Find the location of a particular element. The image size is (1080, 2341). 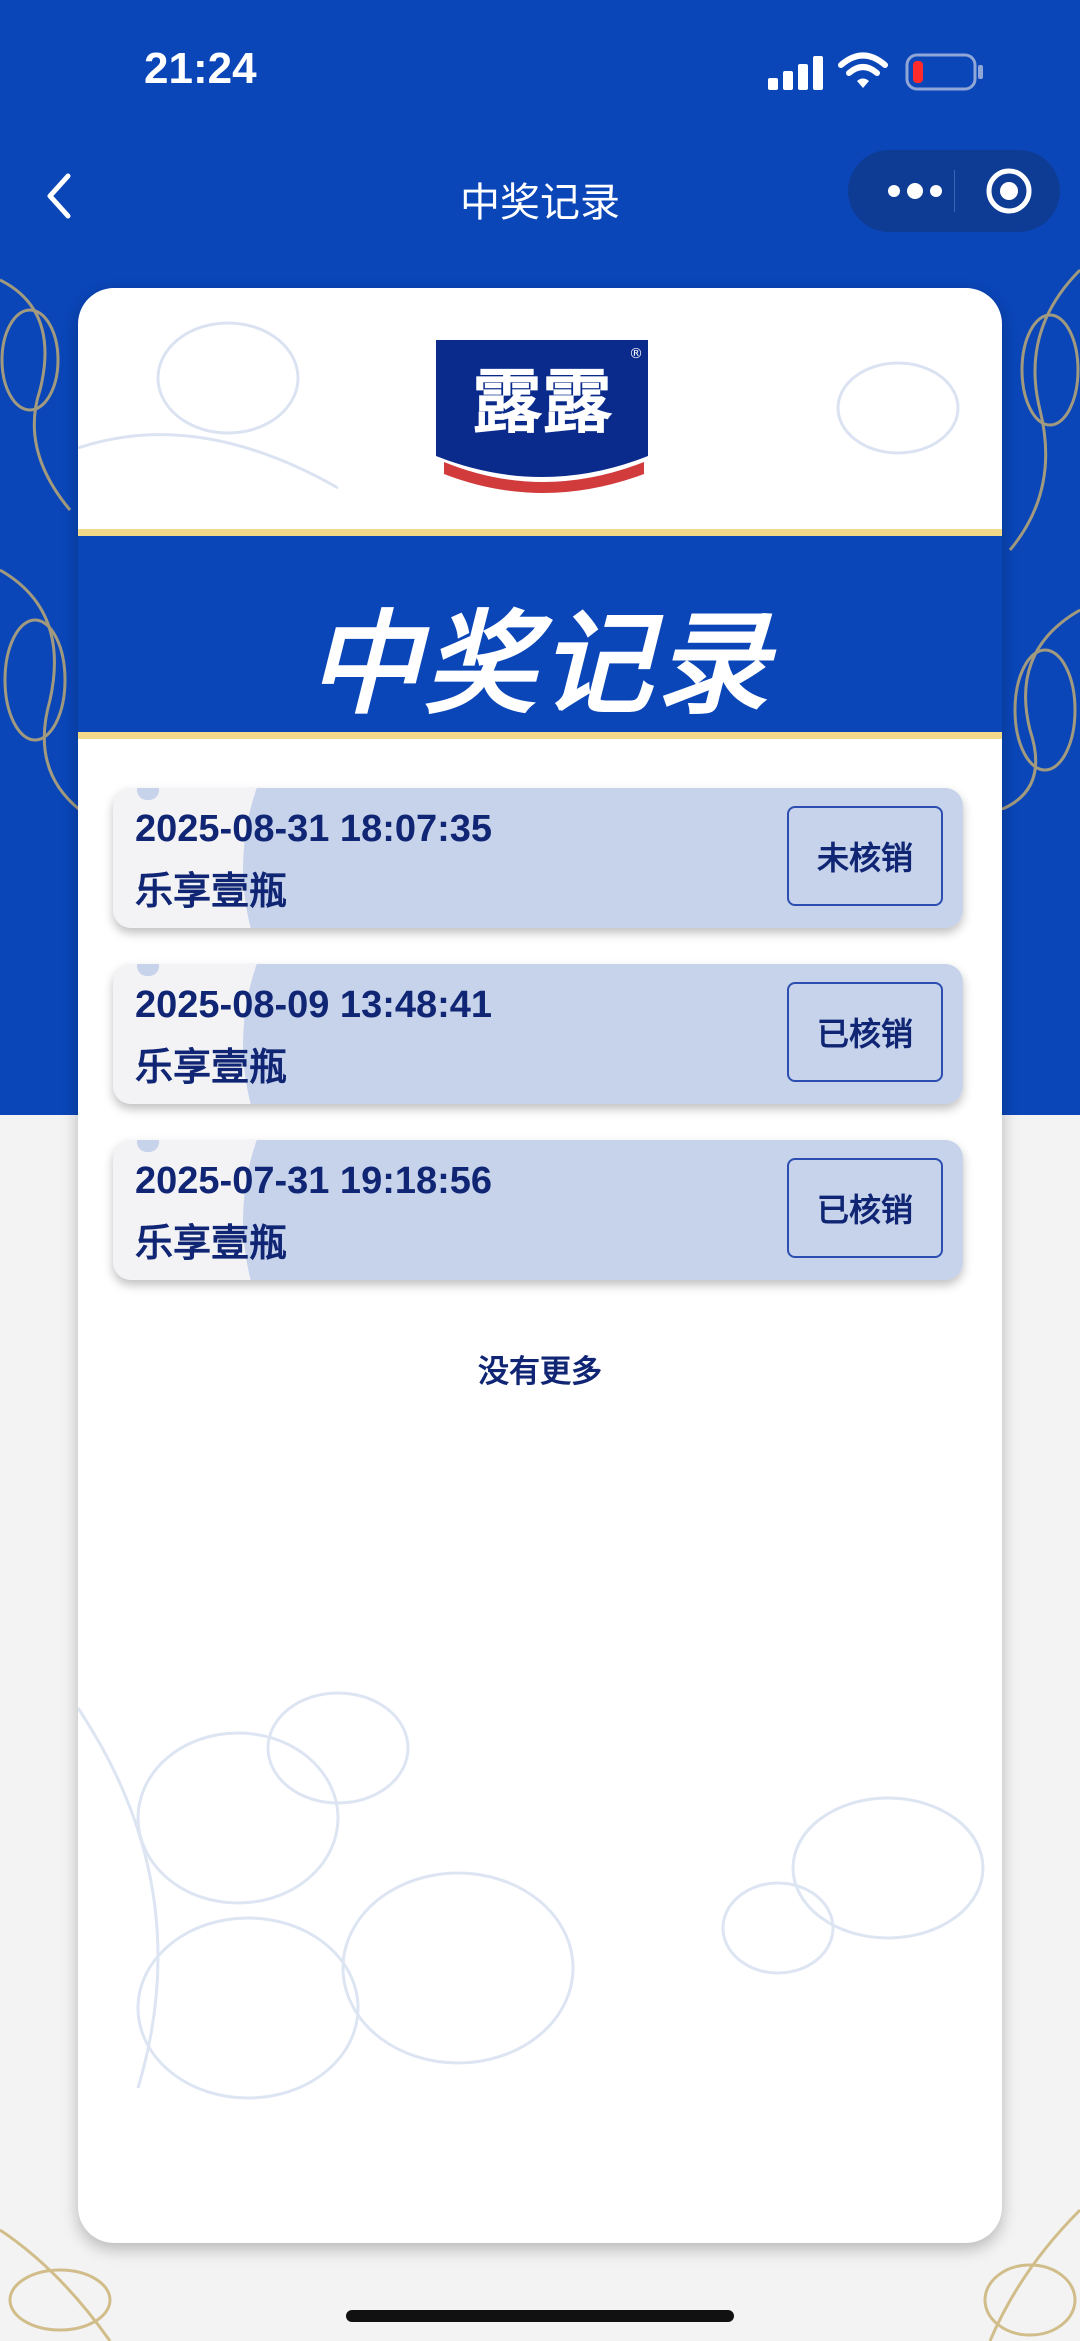

record-datetime: 2025-08-31 18:07:35 is located at coordinates (314, 829).